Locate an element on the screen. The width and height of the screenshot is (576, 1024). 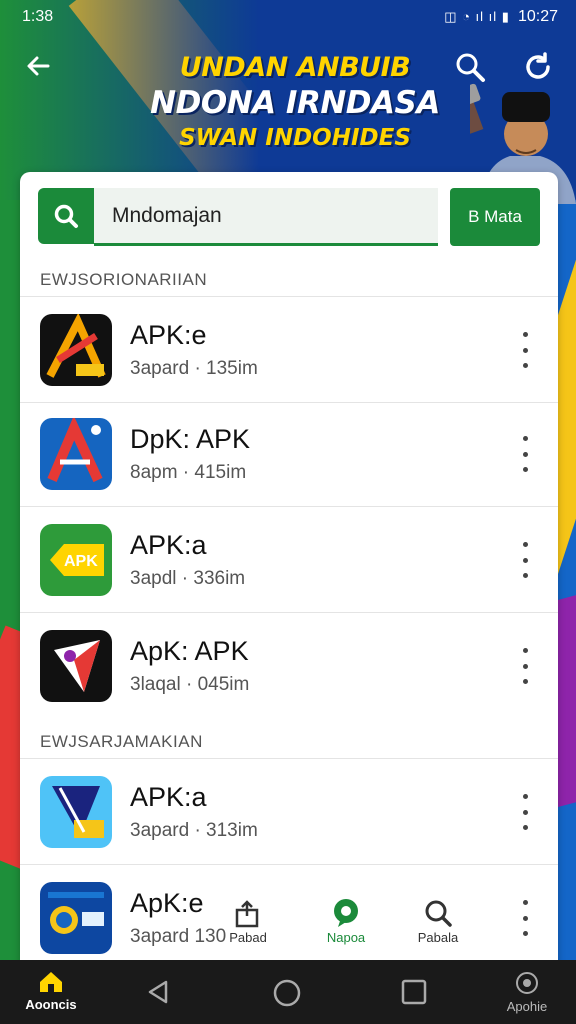
tab-share: Pabad is located at coordinates (248, 920).